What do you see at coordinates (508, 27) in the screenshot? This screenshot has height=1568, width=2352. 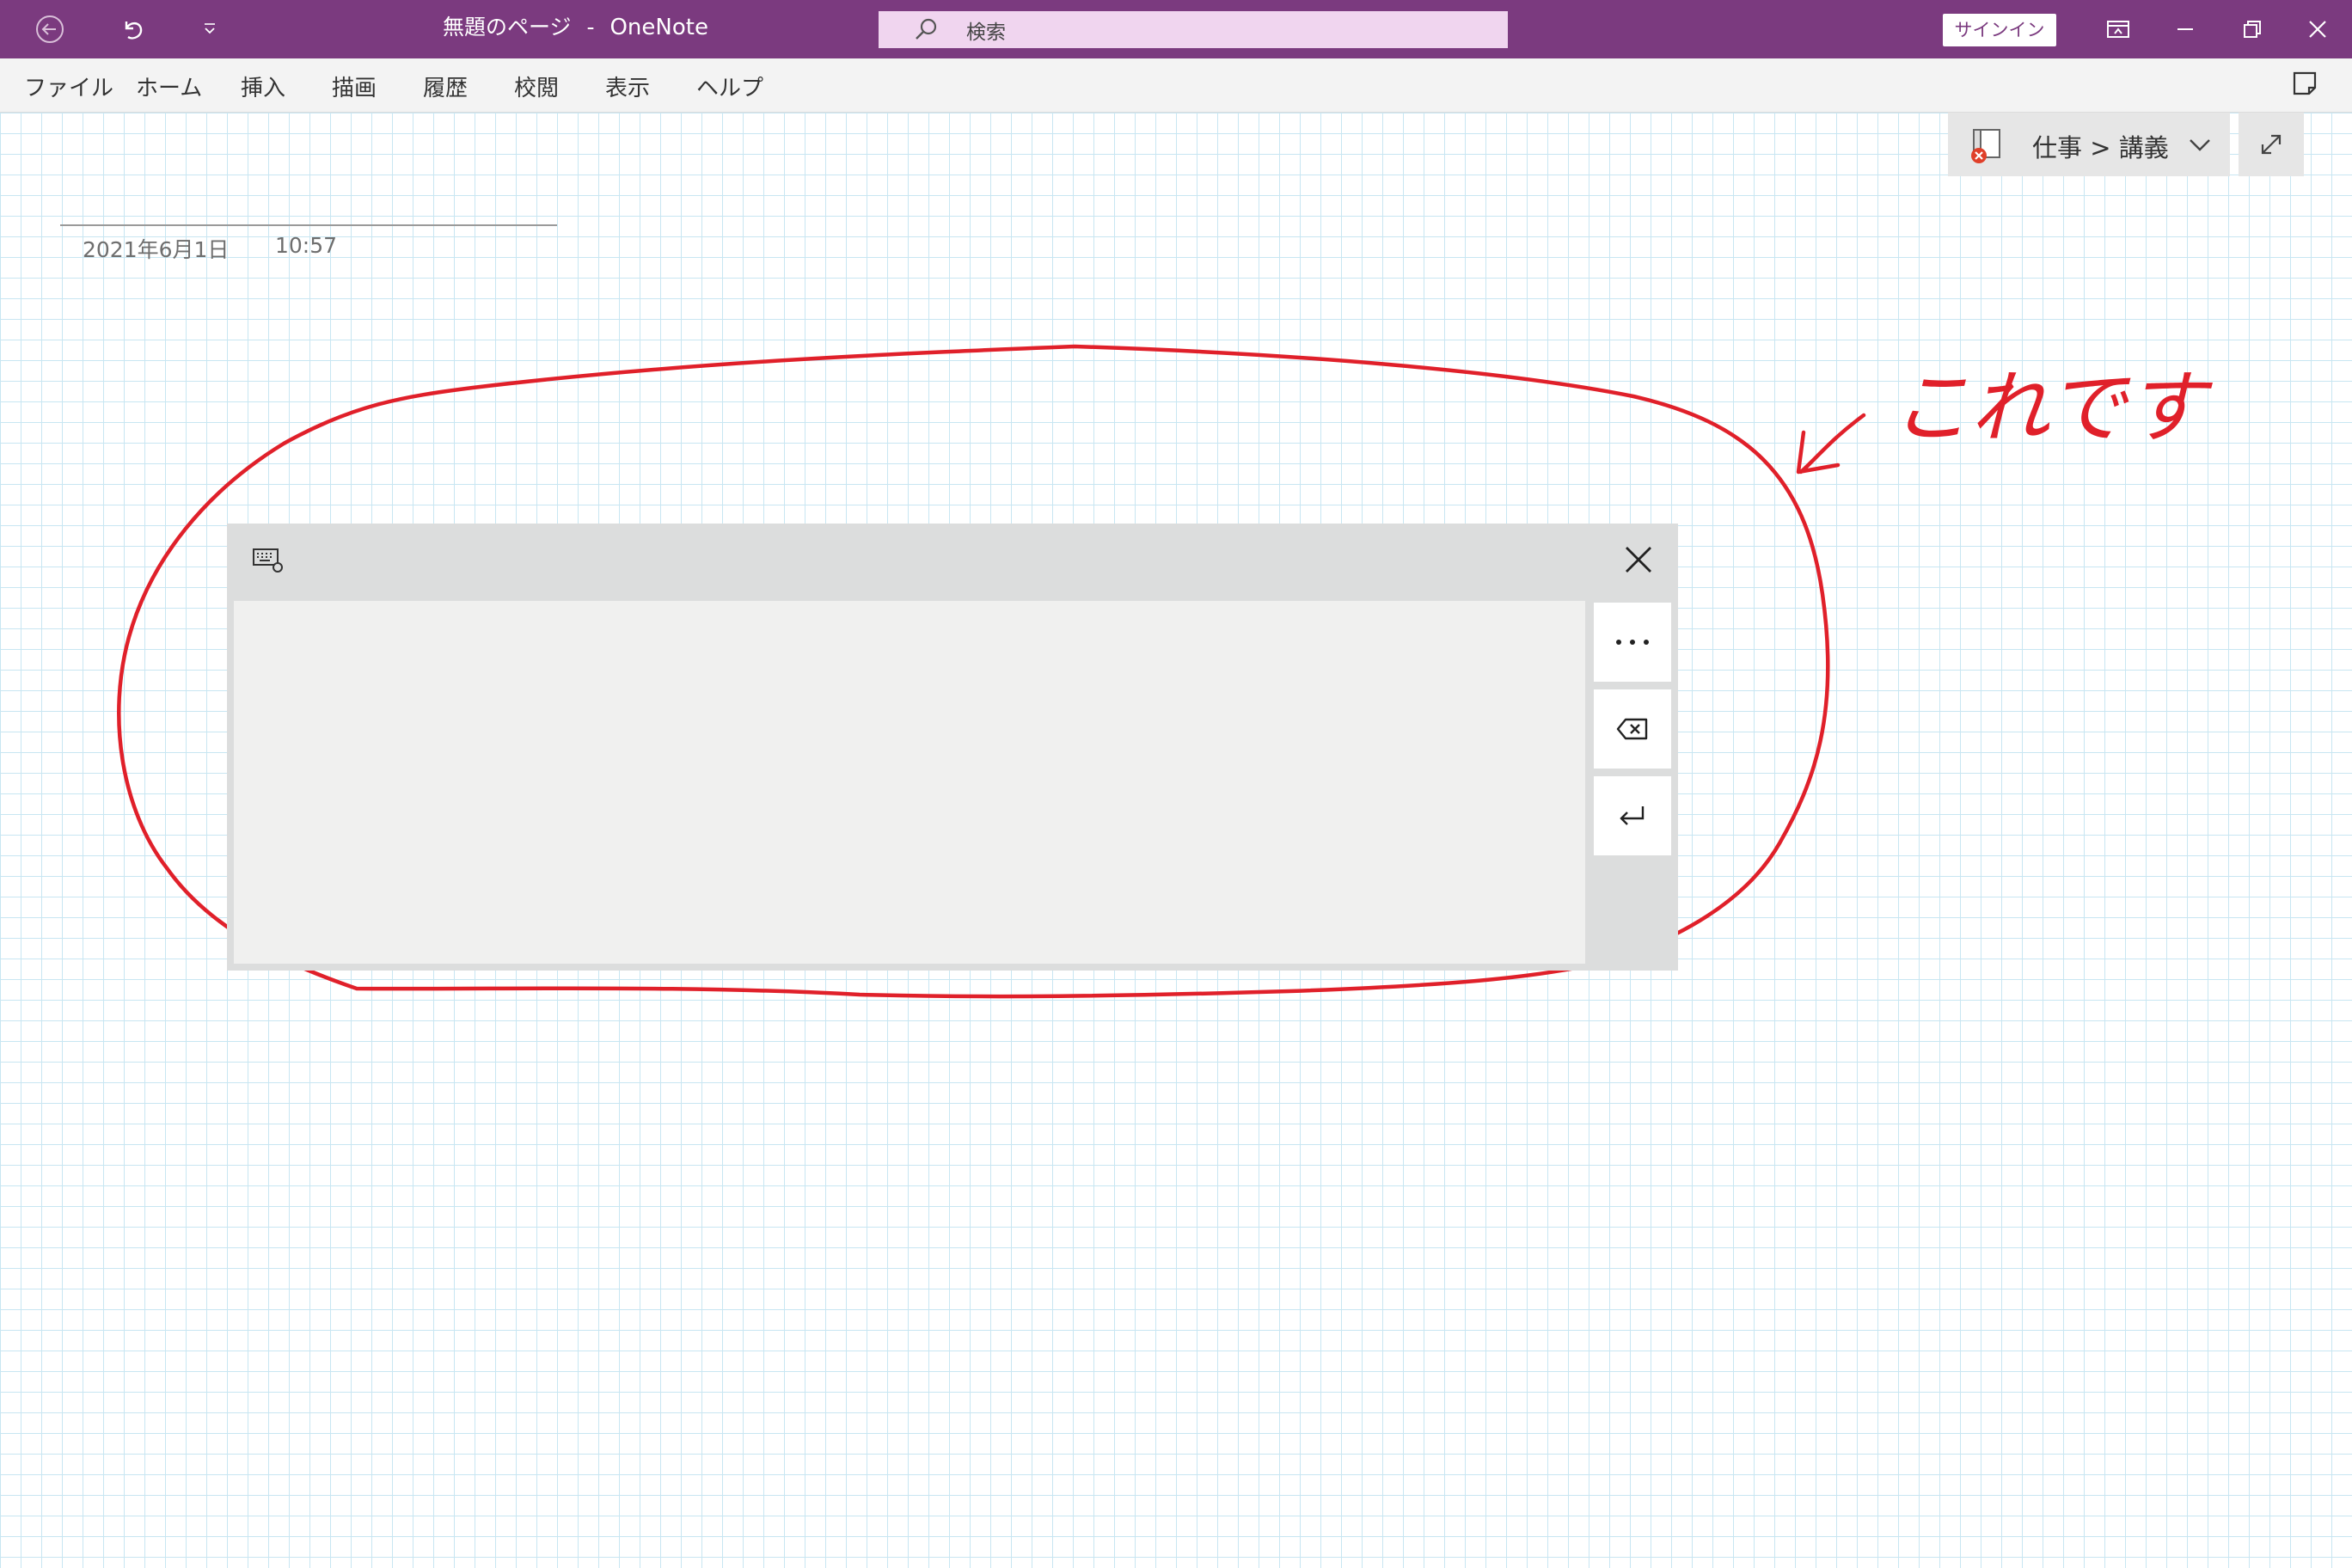 I see `page-title-text: 無題のページ` at bounding box center [508, 27].